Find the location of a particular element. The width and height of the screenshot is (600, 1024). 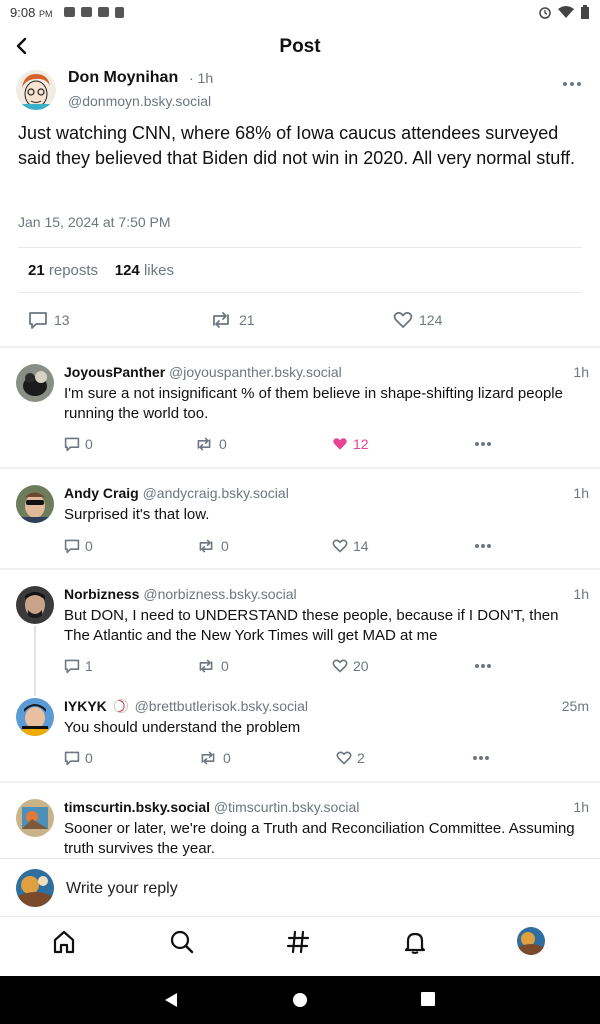

reply-button: 1 is located at coordinates (78, 666).